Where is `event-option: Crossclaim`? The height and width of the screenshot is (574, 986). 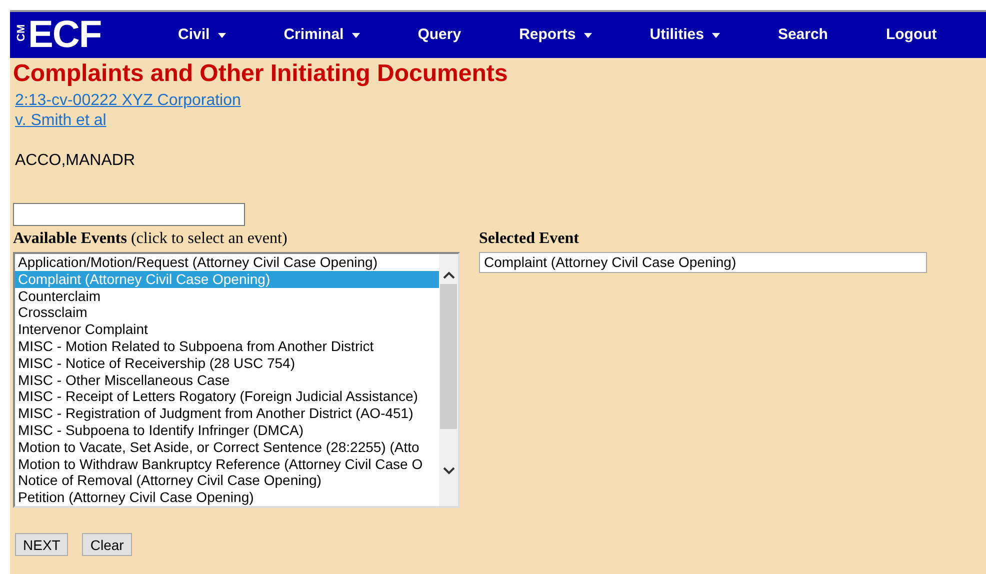
event-option: Crossclaim is located at coordinates (227, 313).